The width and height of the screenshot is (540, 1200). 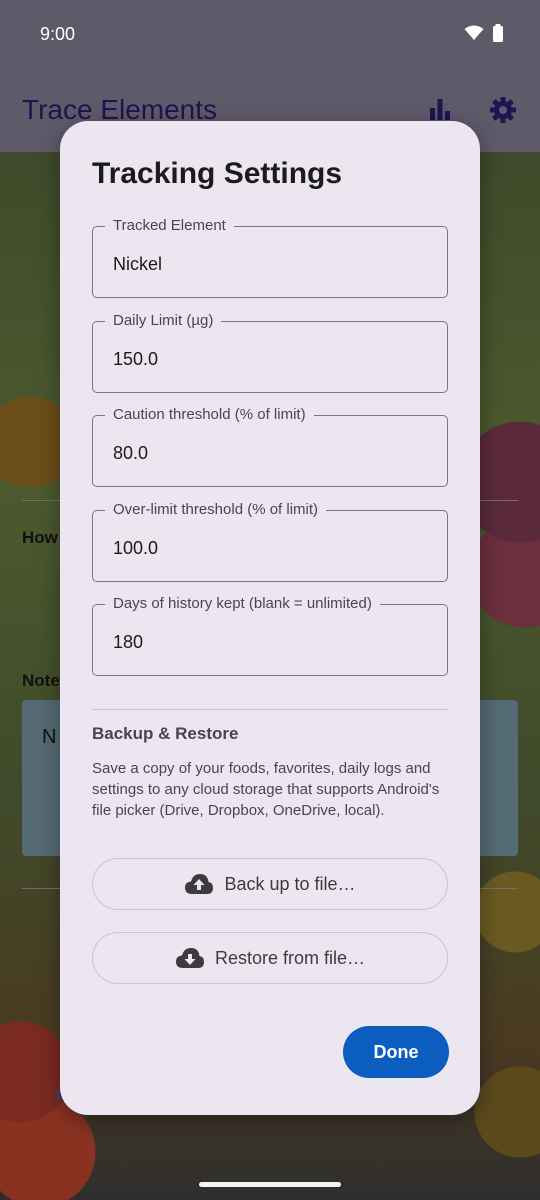 I want to click on background-notes-text: N, so click(x=49, y=737).